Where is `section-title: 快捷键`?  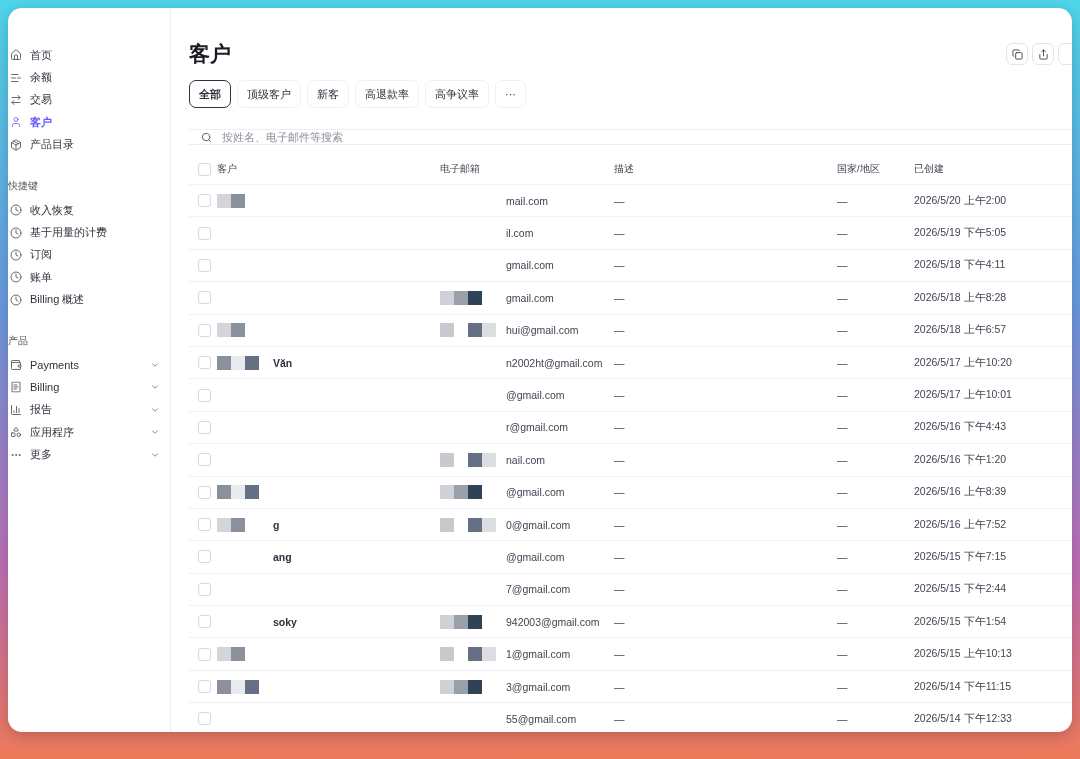
section-title: 快捷键 is located at coordinates (23, 186).